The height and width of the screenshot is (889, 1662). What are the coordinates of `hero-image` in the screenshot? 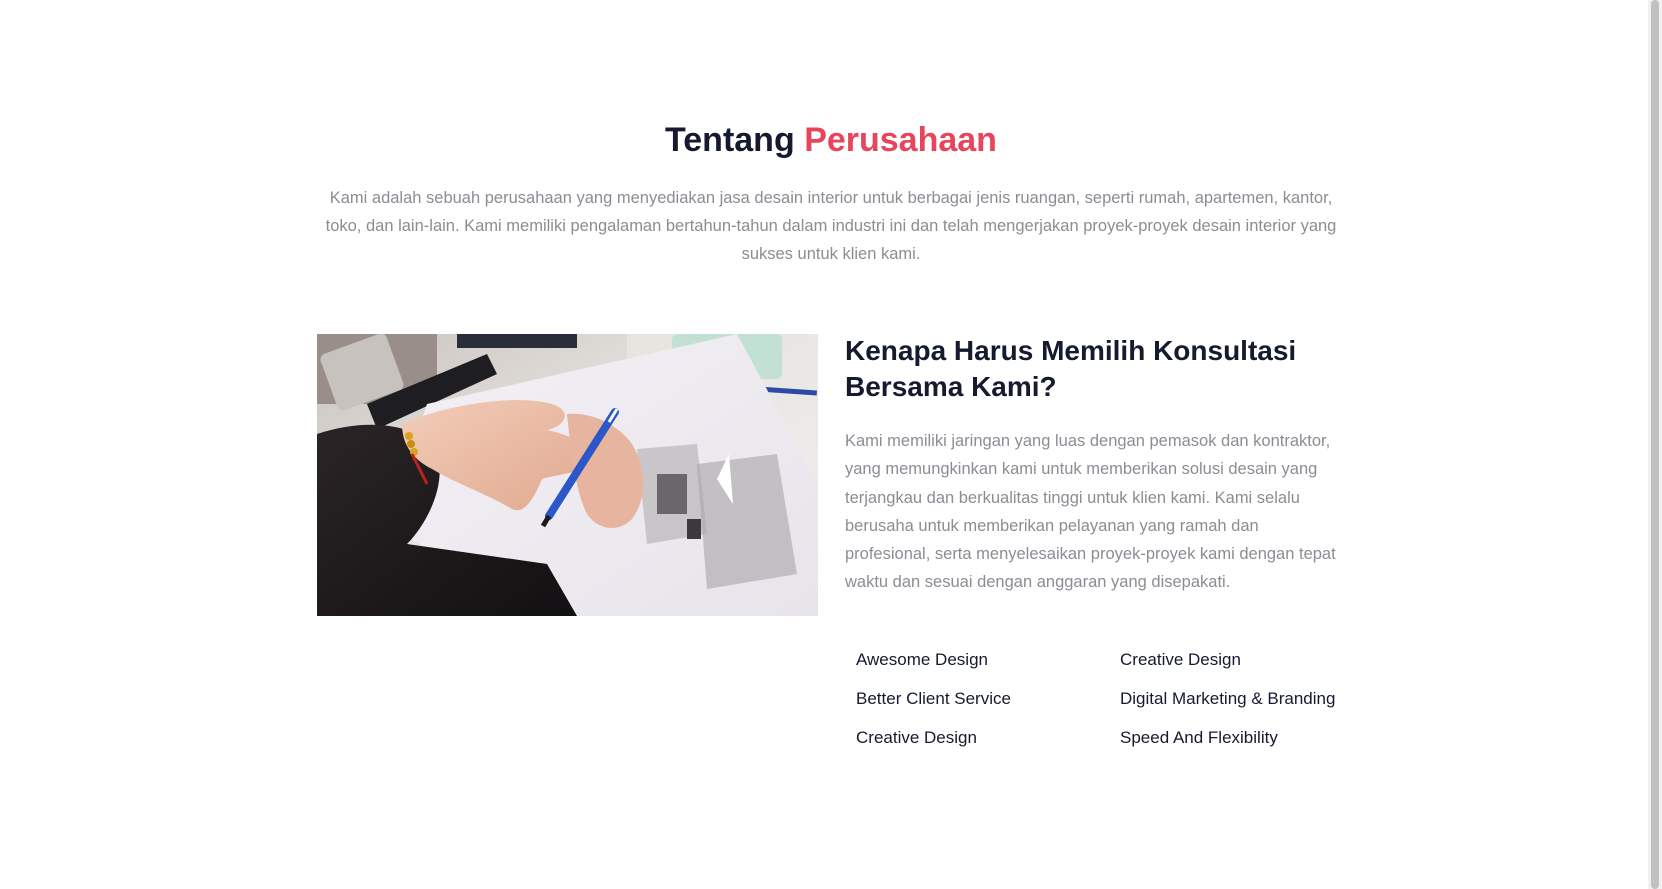 It's located at (567, 475).